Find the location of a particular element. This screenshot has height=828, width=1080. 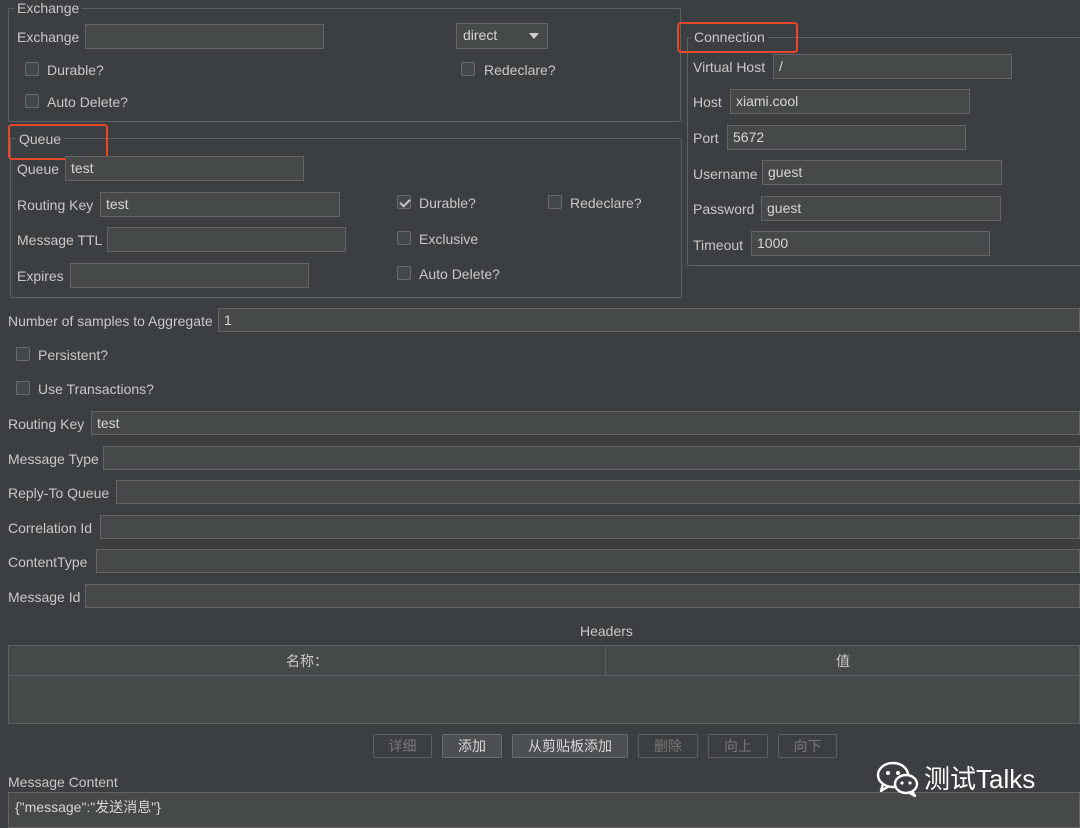

exchange-legend: Exchange is located at coordinates (48, 8).